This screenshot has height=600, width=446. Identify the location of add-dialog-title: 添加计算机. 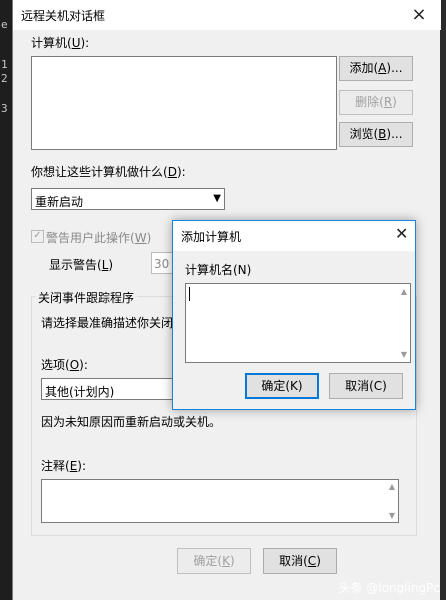
(211, 237).